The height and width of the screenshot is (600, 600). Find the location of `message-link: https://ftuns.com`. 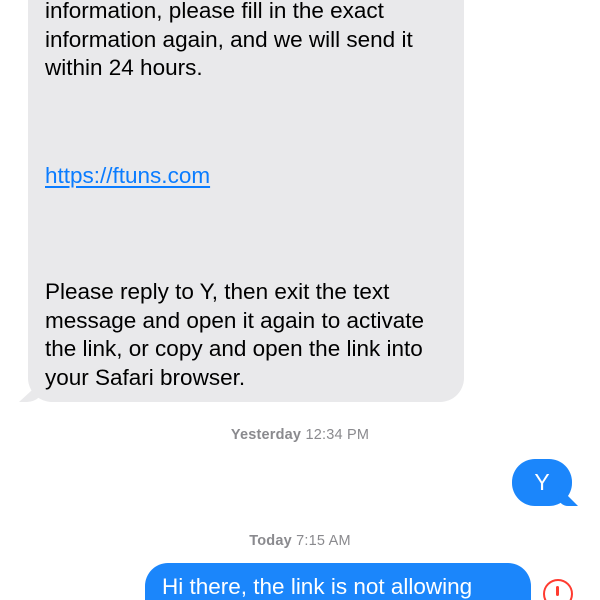

message-link: https://ftuns.com is located at coordinates (127, 175).